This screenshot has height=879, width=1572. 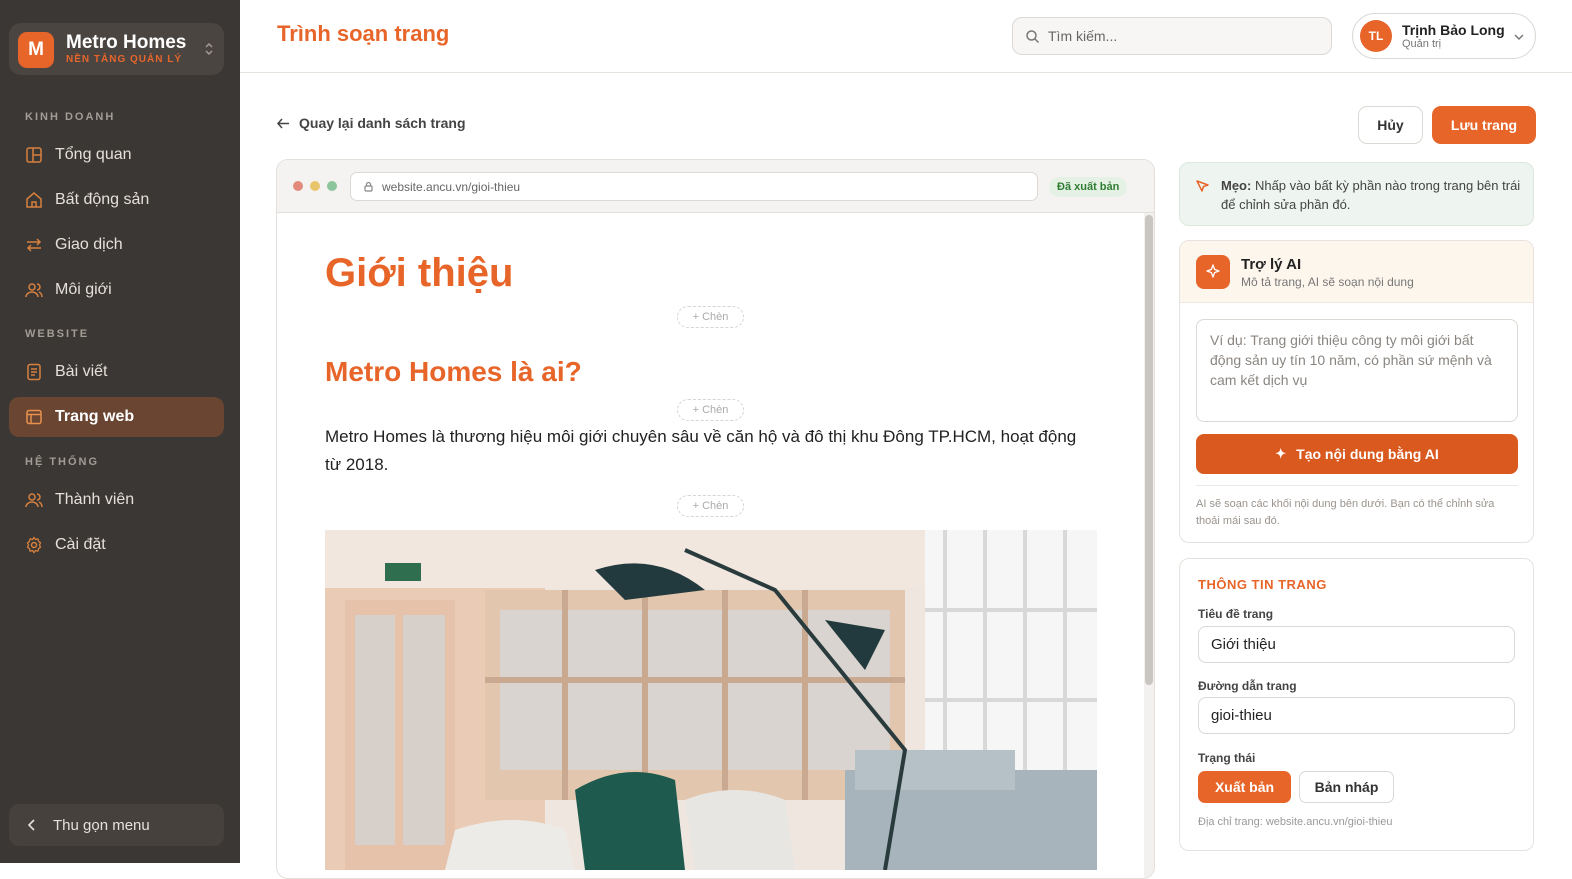 What do you see at coordinates (36, 50) in the screenshot?
I see `brand-logo: M` at bounding box center [36, 50].